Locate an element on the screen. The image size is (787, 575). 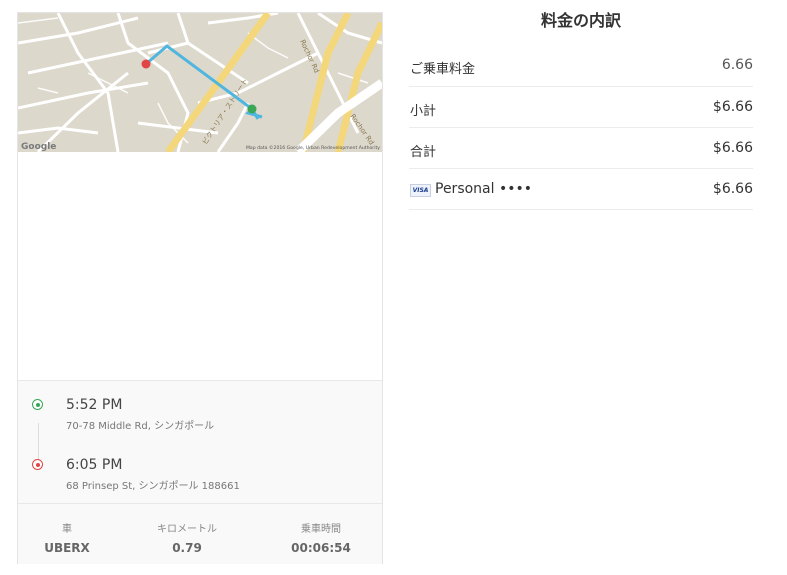
breakdown-title: 料金の内訳 is located at coordinates (580, 20).